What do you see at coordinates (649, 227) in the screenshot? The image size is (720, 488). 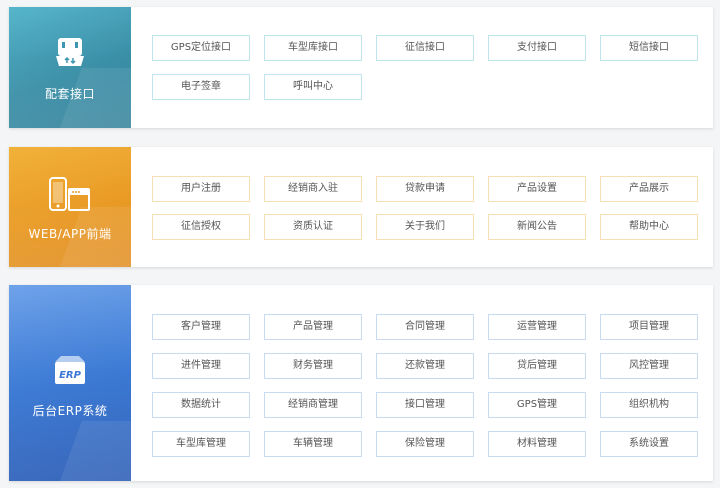 I see `item-button: 帮助中心` at bounding box center [649, 227].